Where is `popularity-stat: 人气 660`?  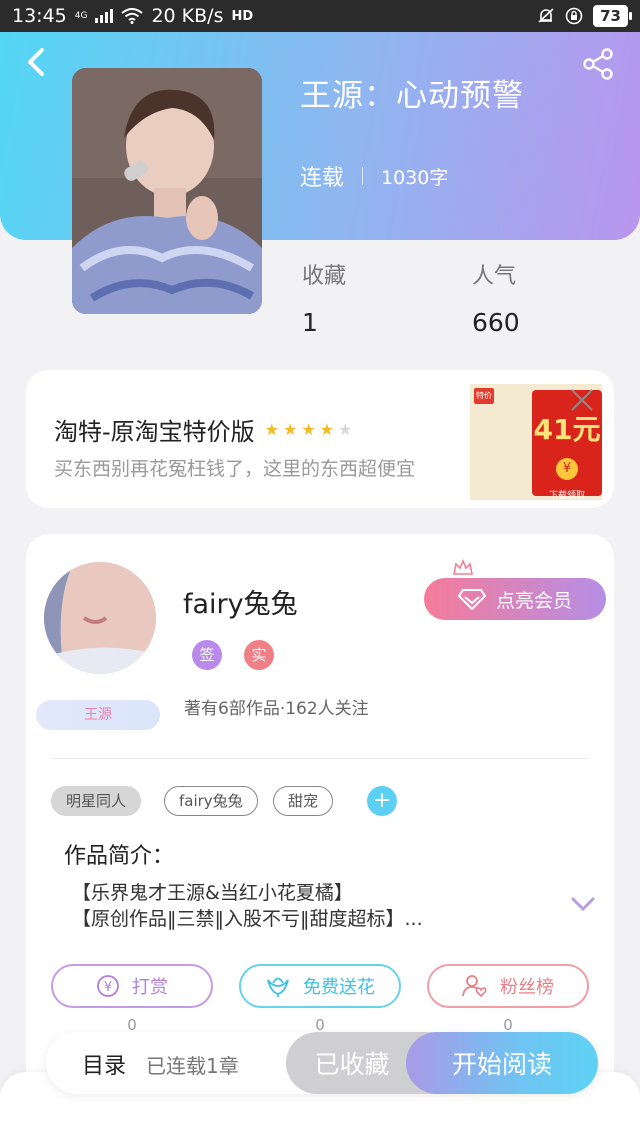 popularity-stat: 人气 660 is located at coordinates (496, 297).